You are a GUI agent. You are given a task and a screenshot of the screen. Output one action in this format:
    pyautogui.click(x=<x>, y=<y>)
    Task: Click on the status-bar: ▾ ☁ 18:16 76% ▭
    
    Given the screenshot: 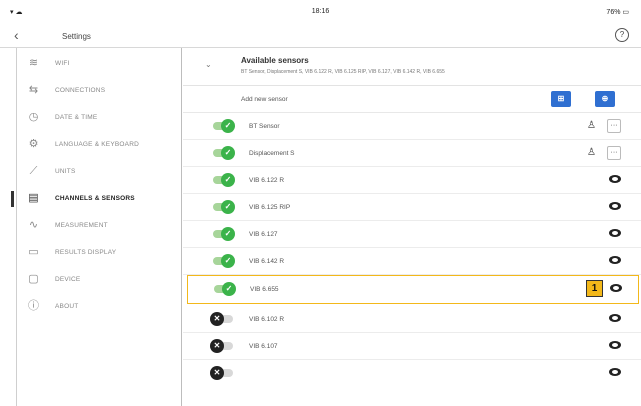 What is the action you would take?
    pyautogui.click(x=320, y=12)
    